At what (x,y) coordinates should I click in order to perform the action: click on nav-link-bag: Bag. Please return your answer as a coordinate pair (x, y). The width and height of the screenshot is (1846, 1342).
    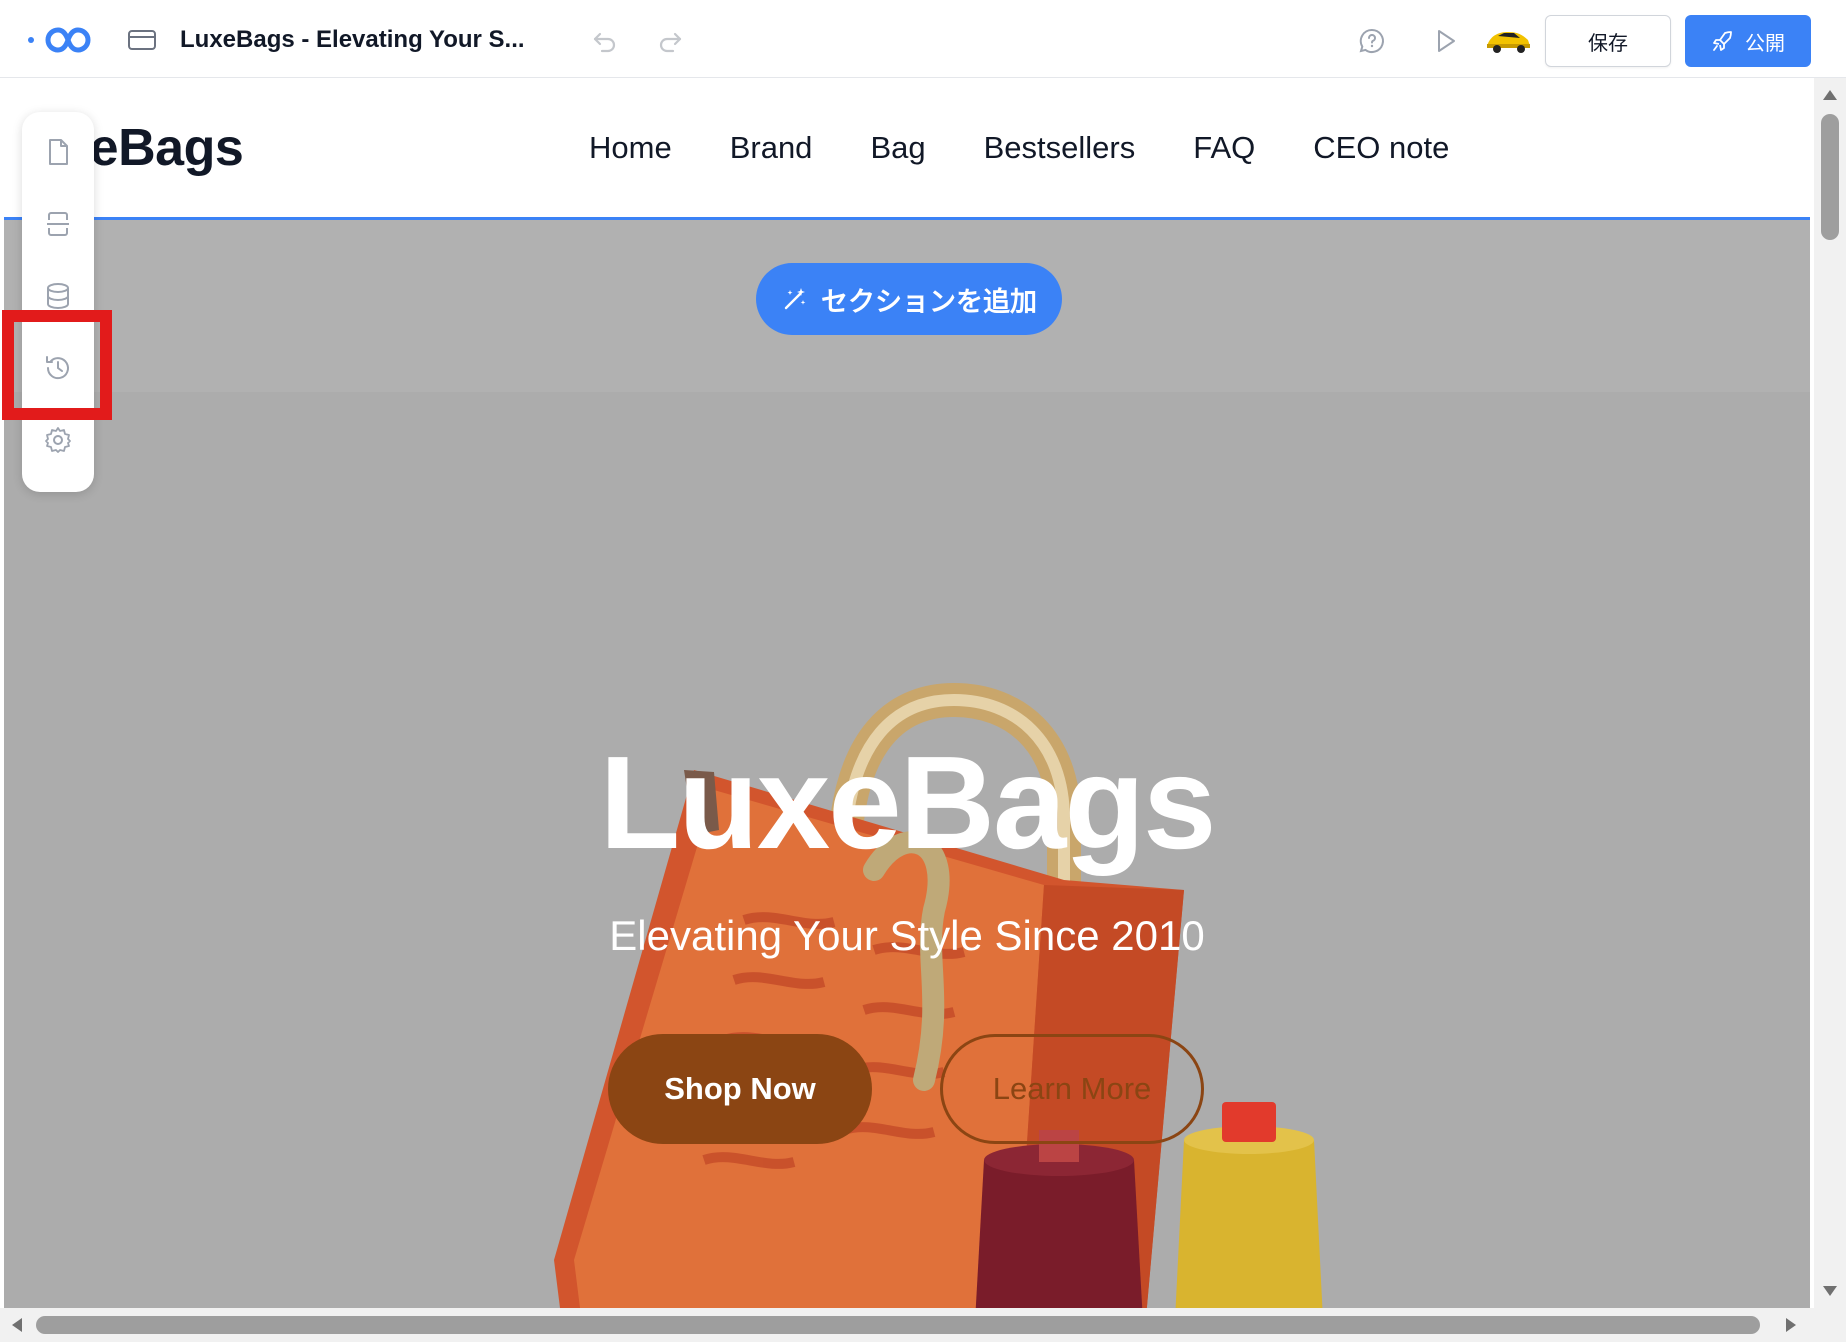
    Looking at the image, I should click on (897, 148).